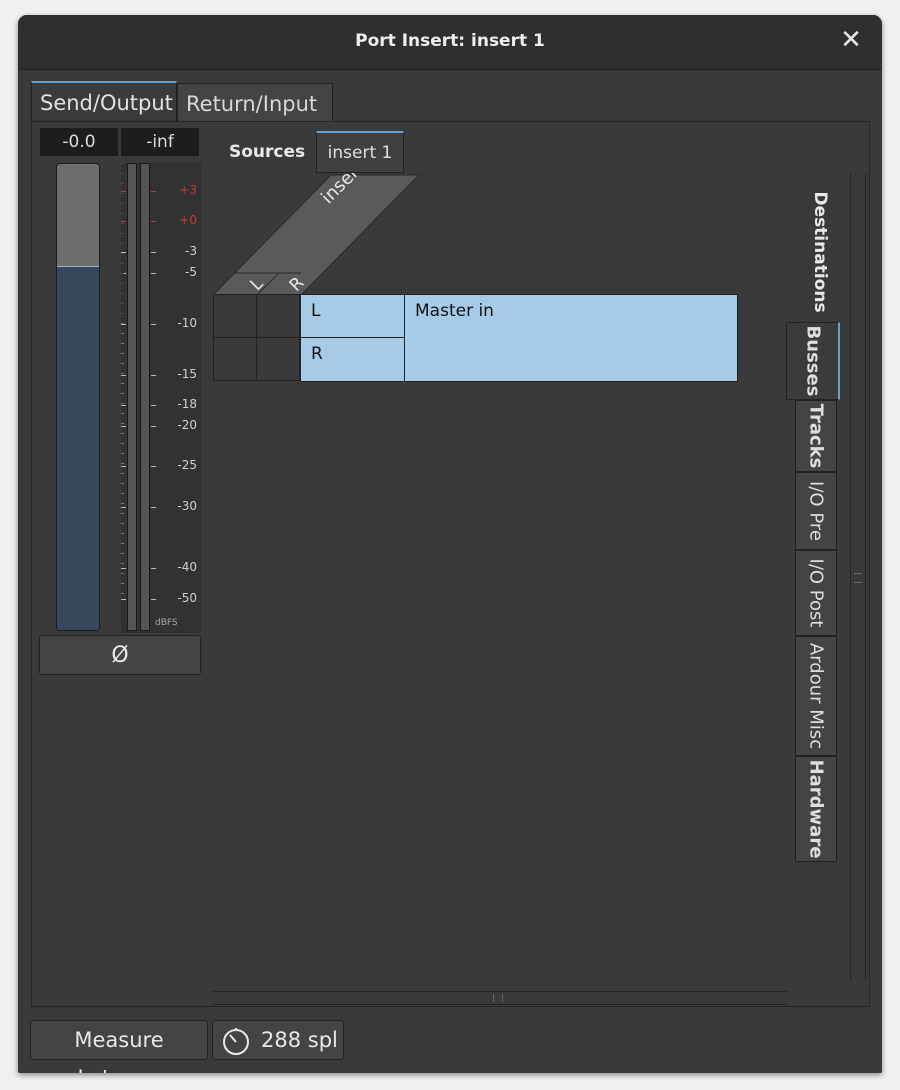  What do you see at coordinates (267, 152) in the screenshot?
I see `sources-label: Sources` at bounding box center [267, 152].